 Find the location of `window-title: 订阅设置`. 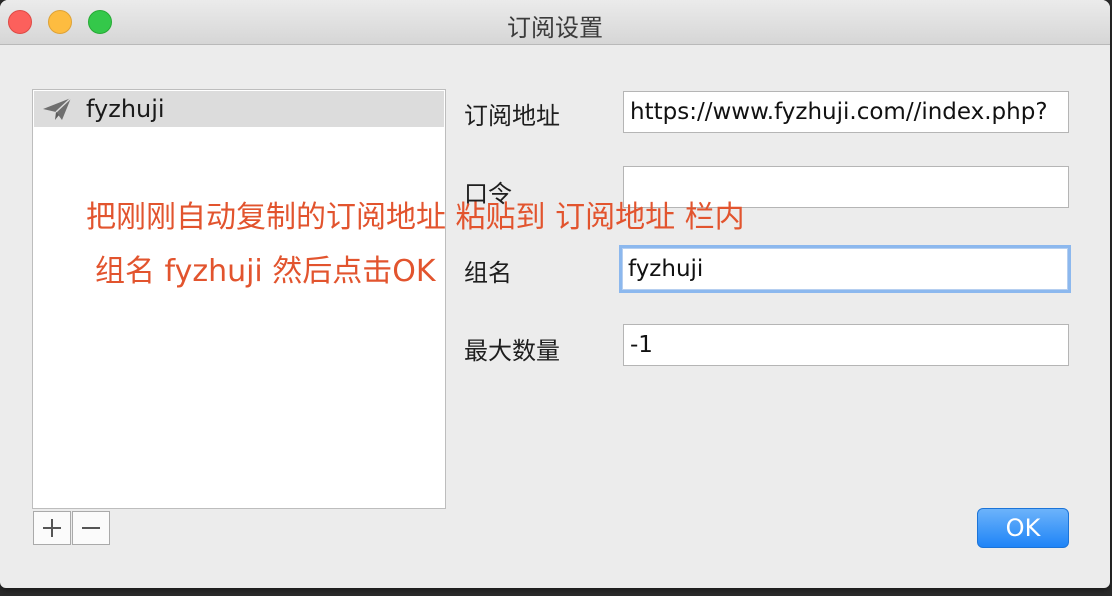

window-title: 订阅设置 is located at coordinates (555, 28).